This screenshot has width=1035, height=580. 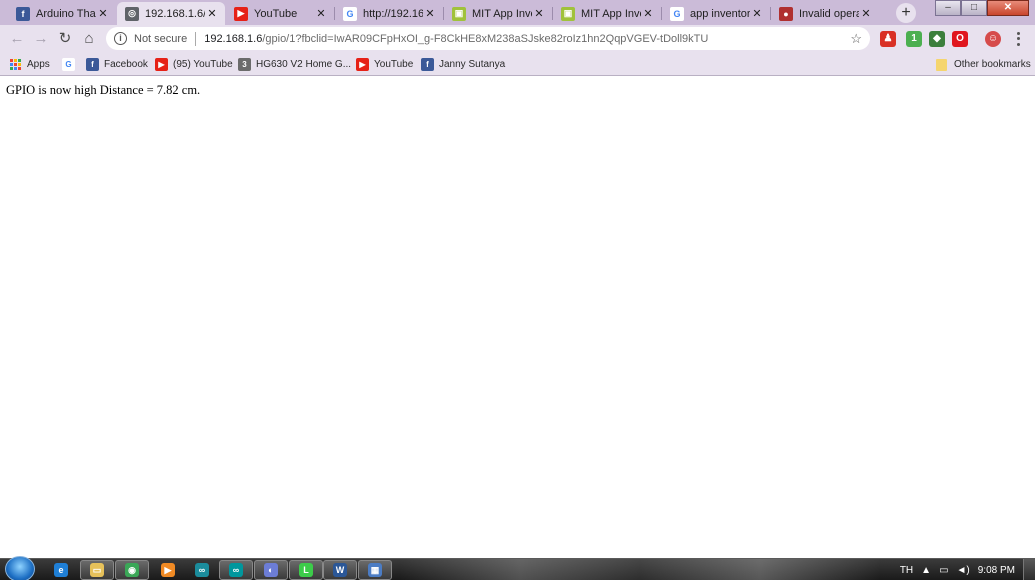 I want to click on bookmark-label: YouTube, so click(x=394, y=64).